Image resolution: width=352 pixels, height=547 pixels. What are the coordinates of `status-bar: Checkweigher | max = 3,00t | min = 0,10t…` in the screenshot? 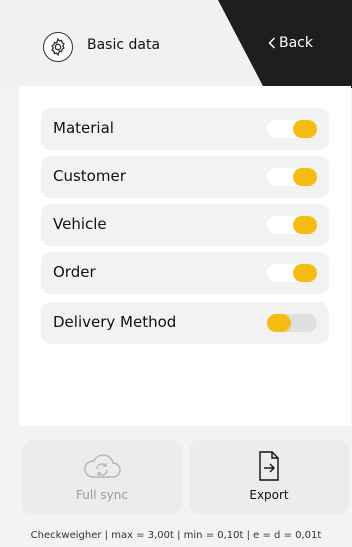 It's located at (176, 535).